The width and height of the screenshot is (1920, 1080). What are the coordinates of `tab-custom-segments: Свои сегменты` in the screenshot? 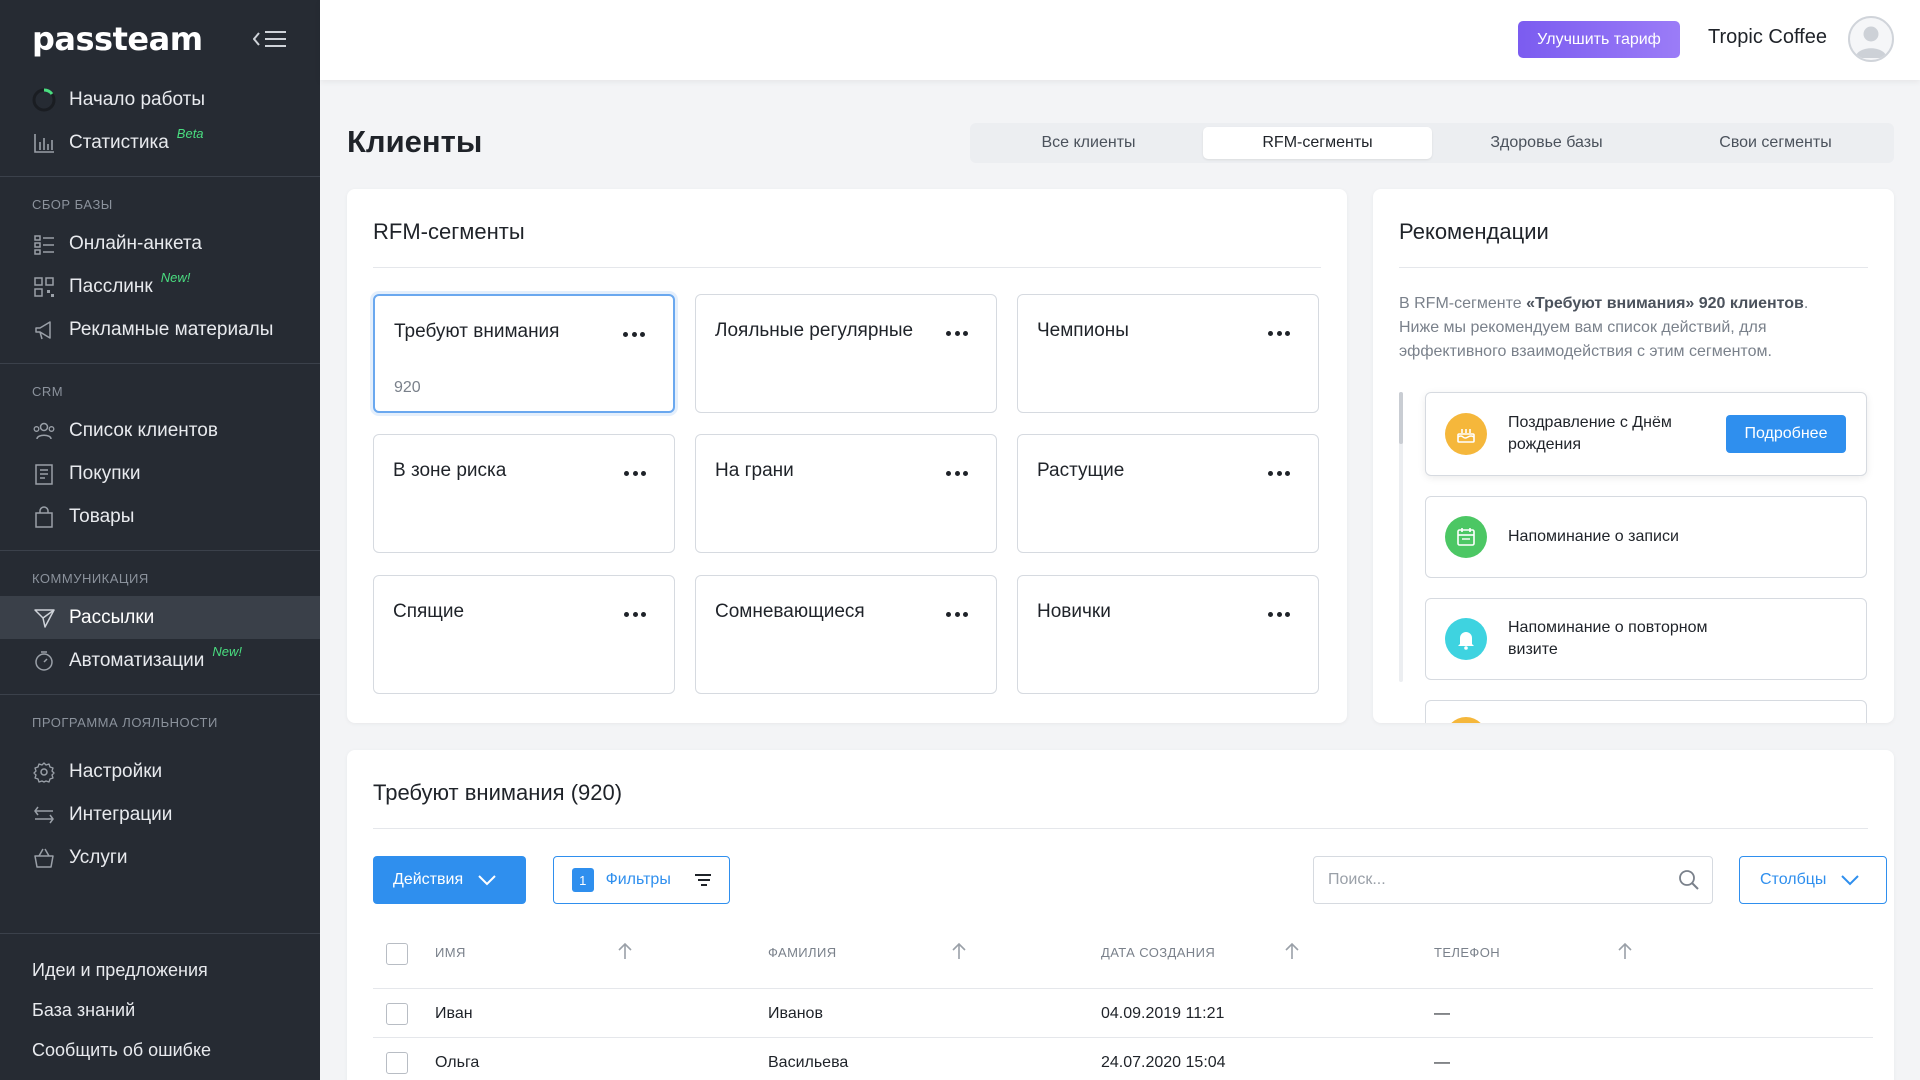 It's located at (1775, 143).